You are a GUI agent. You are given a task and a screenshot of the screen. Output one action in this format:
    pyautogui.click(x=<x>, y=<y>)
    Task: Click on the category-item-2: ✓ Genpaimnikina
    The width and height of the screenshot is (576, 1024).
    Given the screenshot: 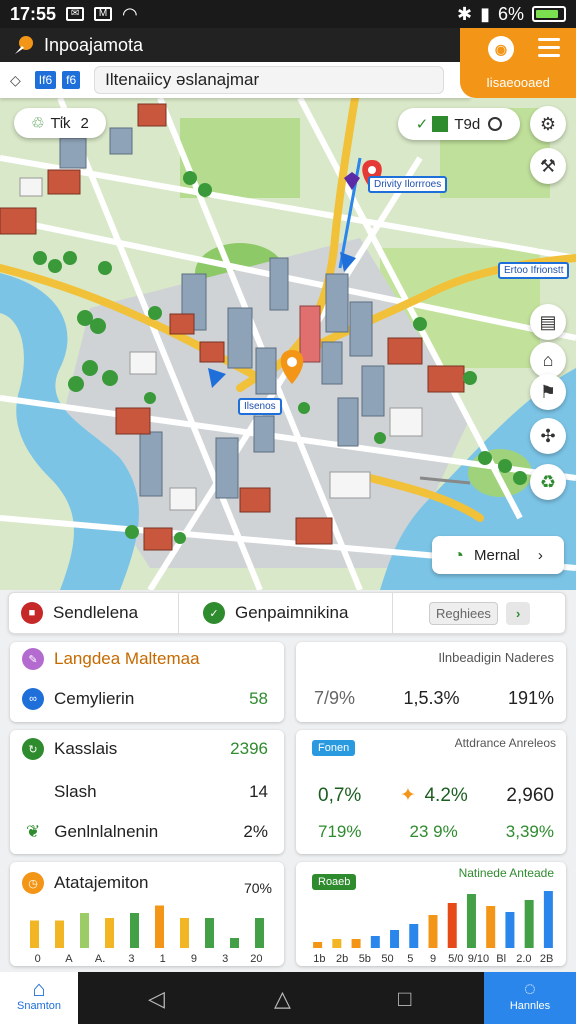 What is the action you would take?
    pyautogui.click(x=286, y=613)
    